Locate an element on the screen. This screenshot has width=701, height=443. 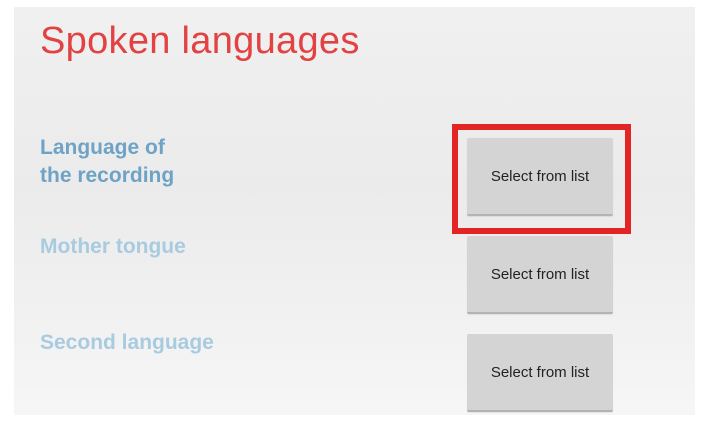
label-line-2: the recording is located at coordinates (107, 175).